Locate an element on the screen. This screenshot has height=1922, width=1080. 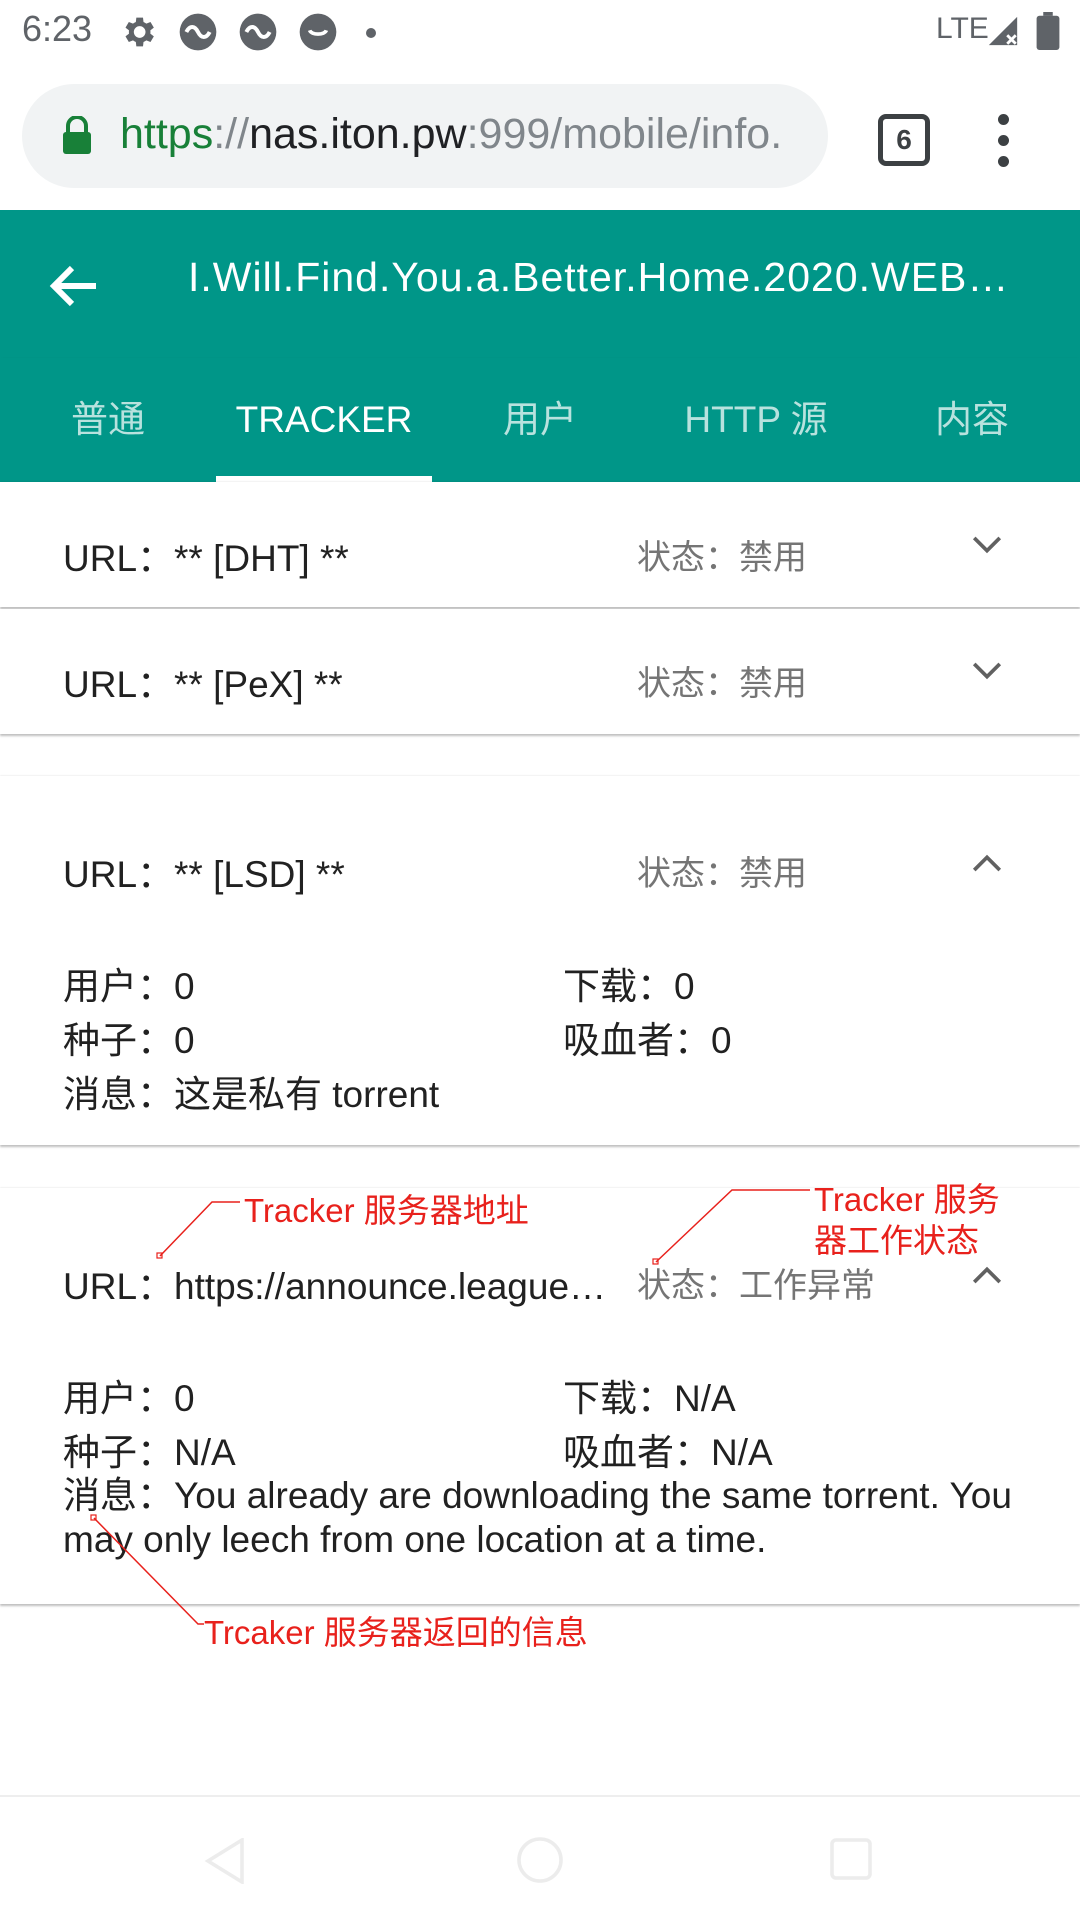
settings-icon is located at coordinates (139, 32).